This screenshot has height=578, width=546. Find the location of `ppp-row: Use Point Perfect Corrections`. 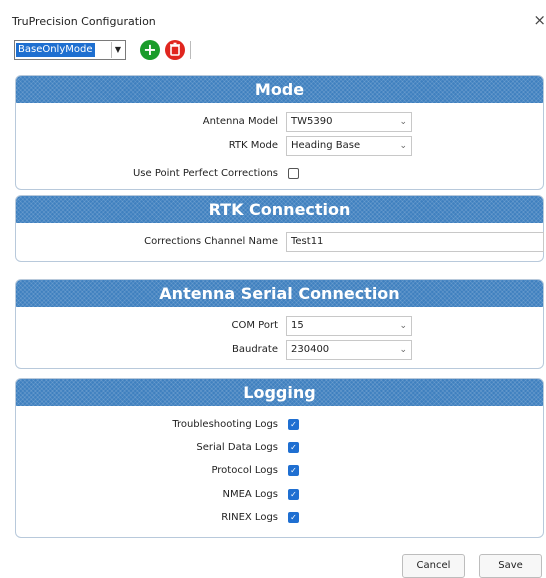

ppp-row: Use Point Perfect Corrections is located at coordinates (147, 174).